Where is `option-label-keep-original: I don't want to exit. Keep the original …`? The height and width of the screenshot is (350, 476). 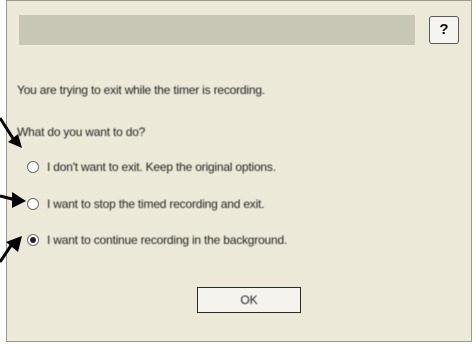
option-label-keep-original: I don't want to exit. Keep the original … is located at coordinates (161, 167).